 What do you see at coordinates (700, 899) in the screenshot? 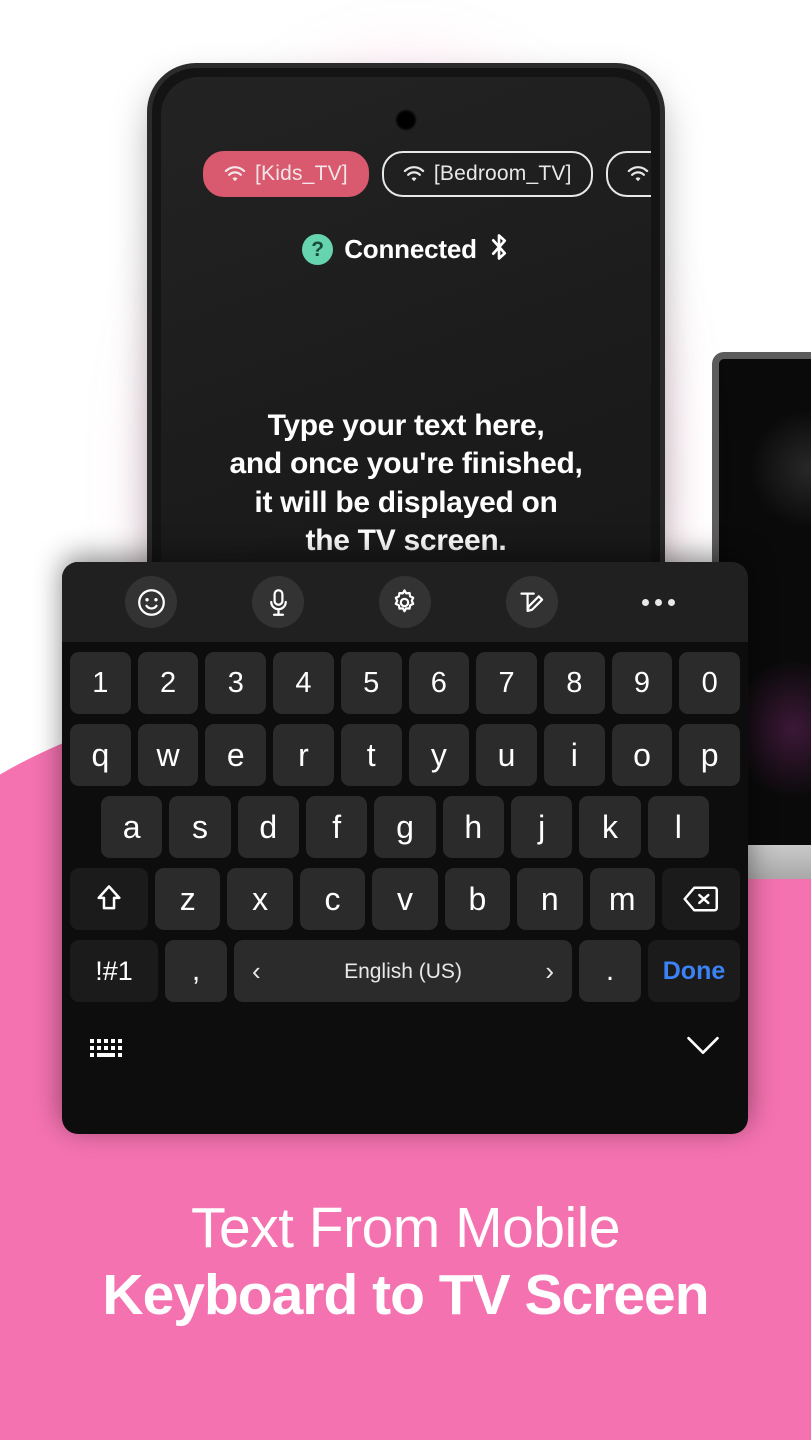
I see `backspace-icon` at bounding box center [700, 899].